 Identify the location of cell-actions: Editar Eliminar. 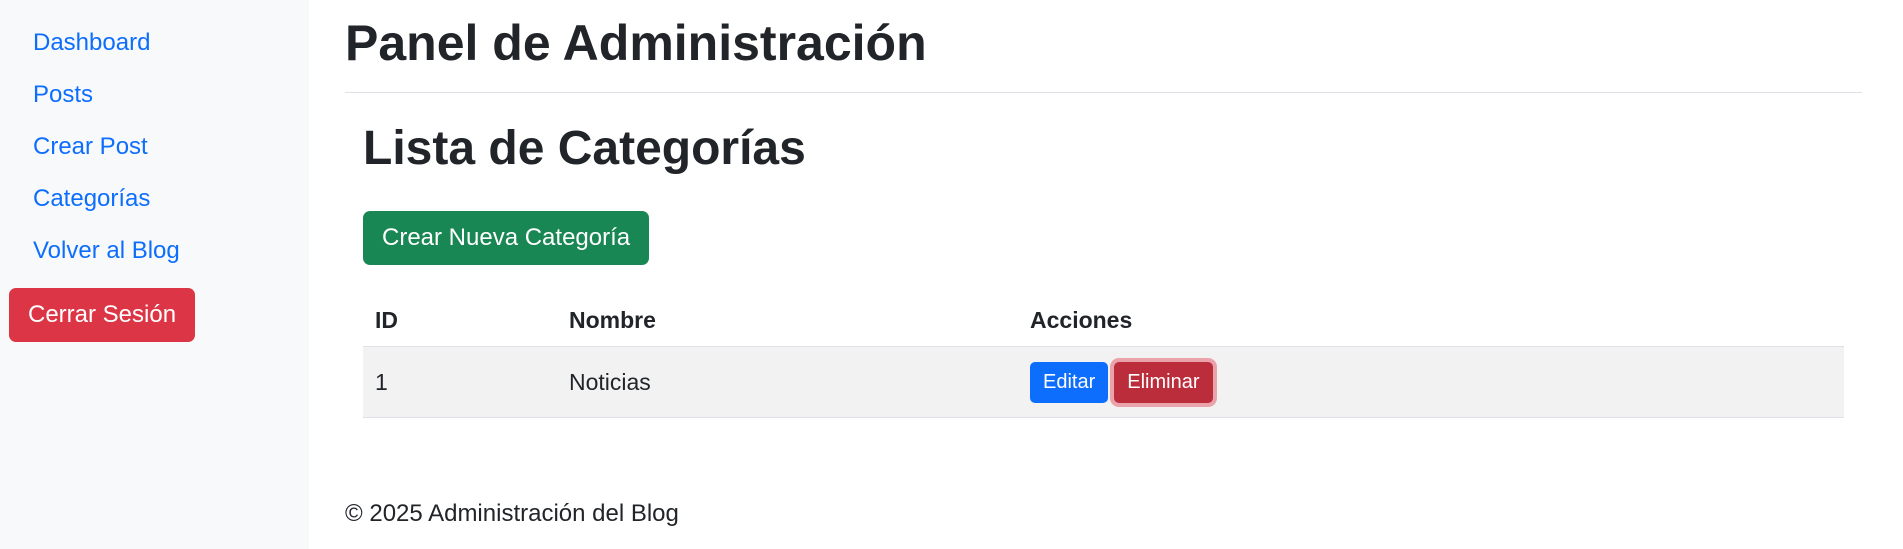
(1431, 382).